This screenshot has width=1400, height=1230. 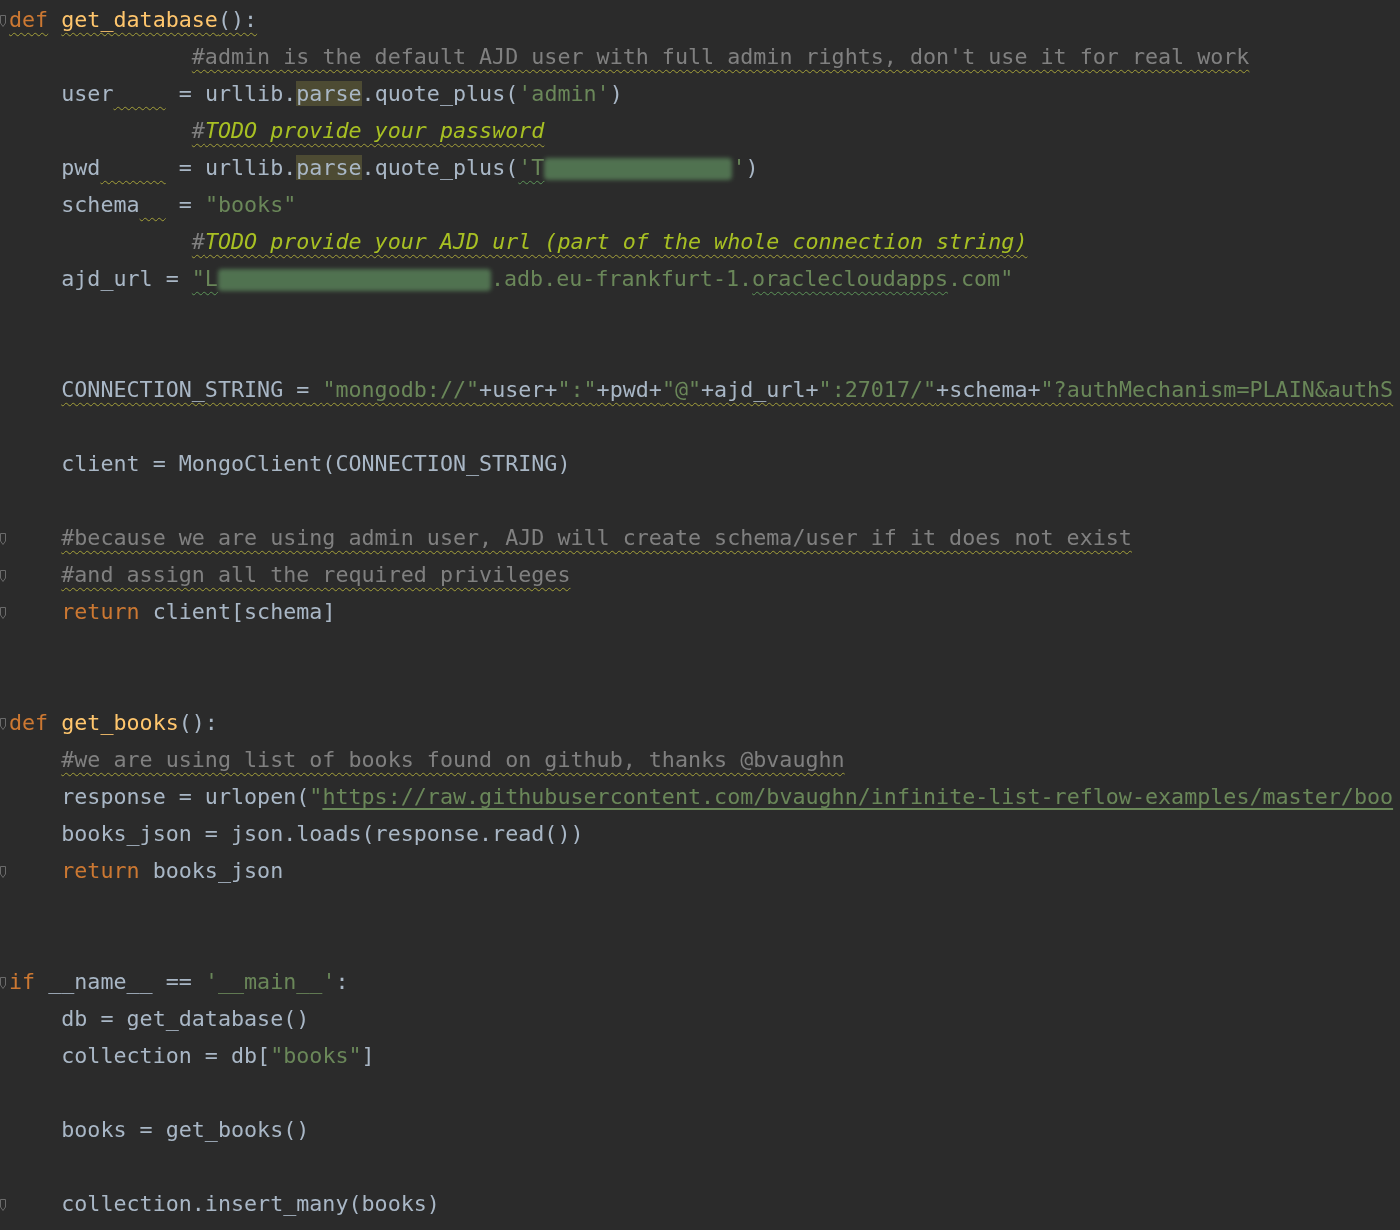 What do you see at coordinates (172, 871) in the screenshot?
I see `code-line: return books_json` at bounding box center [172, 871].